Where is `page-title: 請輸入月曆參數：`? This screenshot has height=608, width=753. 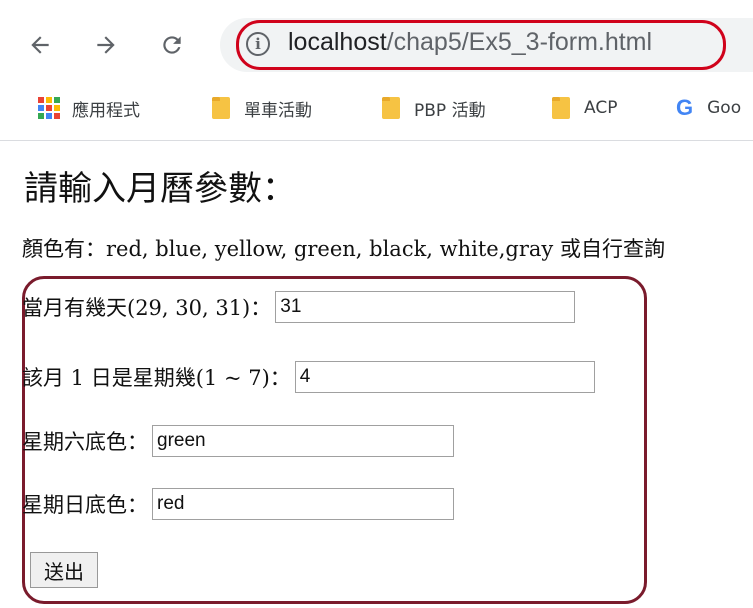
page-title: 請輸入月曆參數： is located at coordinates (160, 189).